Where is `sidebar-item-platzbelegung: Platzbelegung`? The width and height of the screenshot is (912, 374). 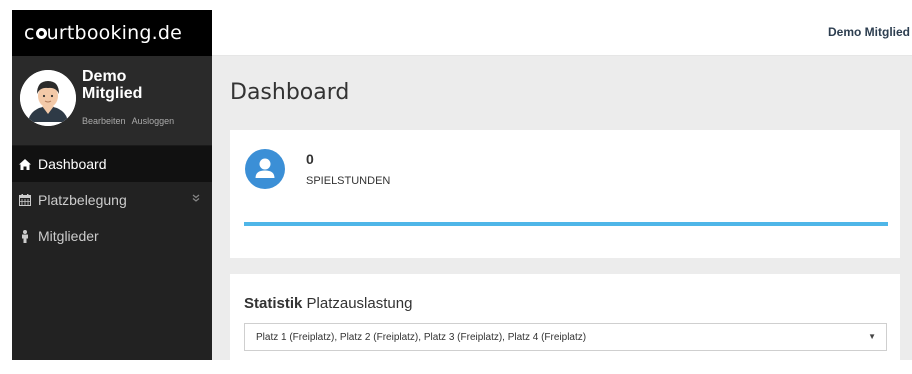 sidebar-item-platzbelegung: Platzbelegung is located at coordinates (112, 200).